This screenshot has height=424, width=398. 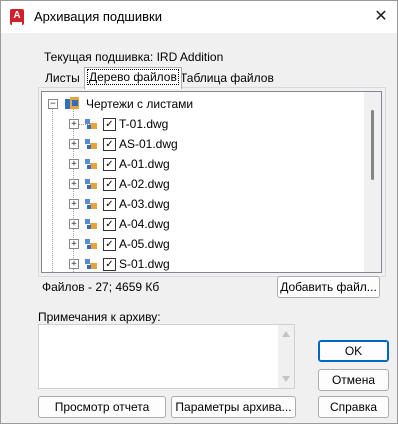 I want to click on collapse-icon: −, so click(x=53, y=104).